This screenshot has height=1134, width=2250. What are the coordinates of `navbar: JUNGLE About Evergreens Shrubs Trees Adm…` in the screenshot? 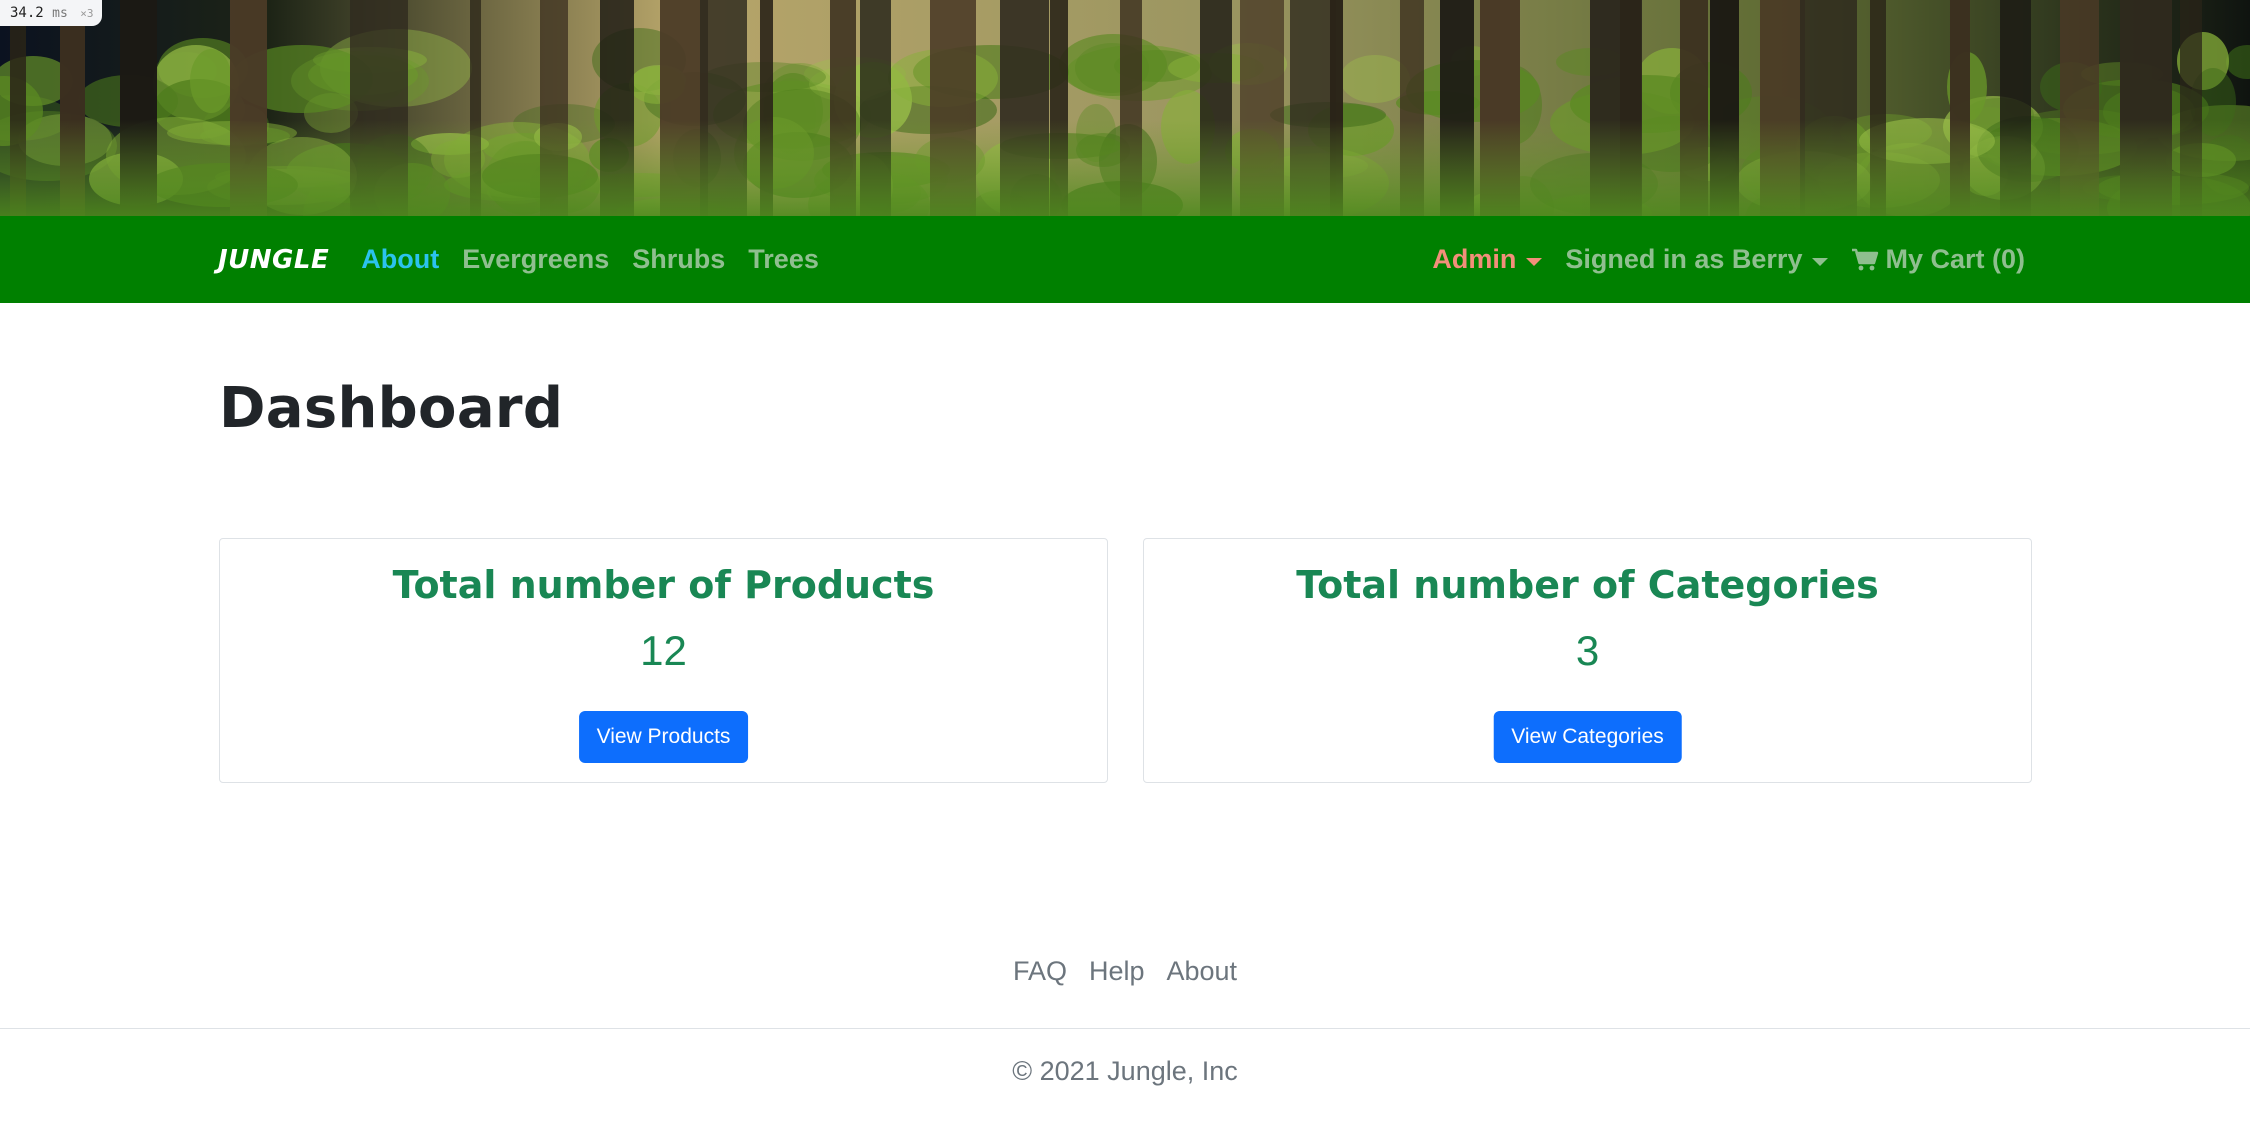 It's located at (1125, 259).